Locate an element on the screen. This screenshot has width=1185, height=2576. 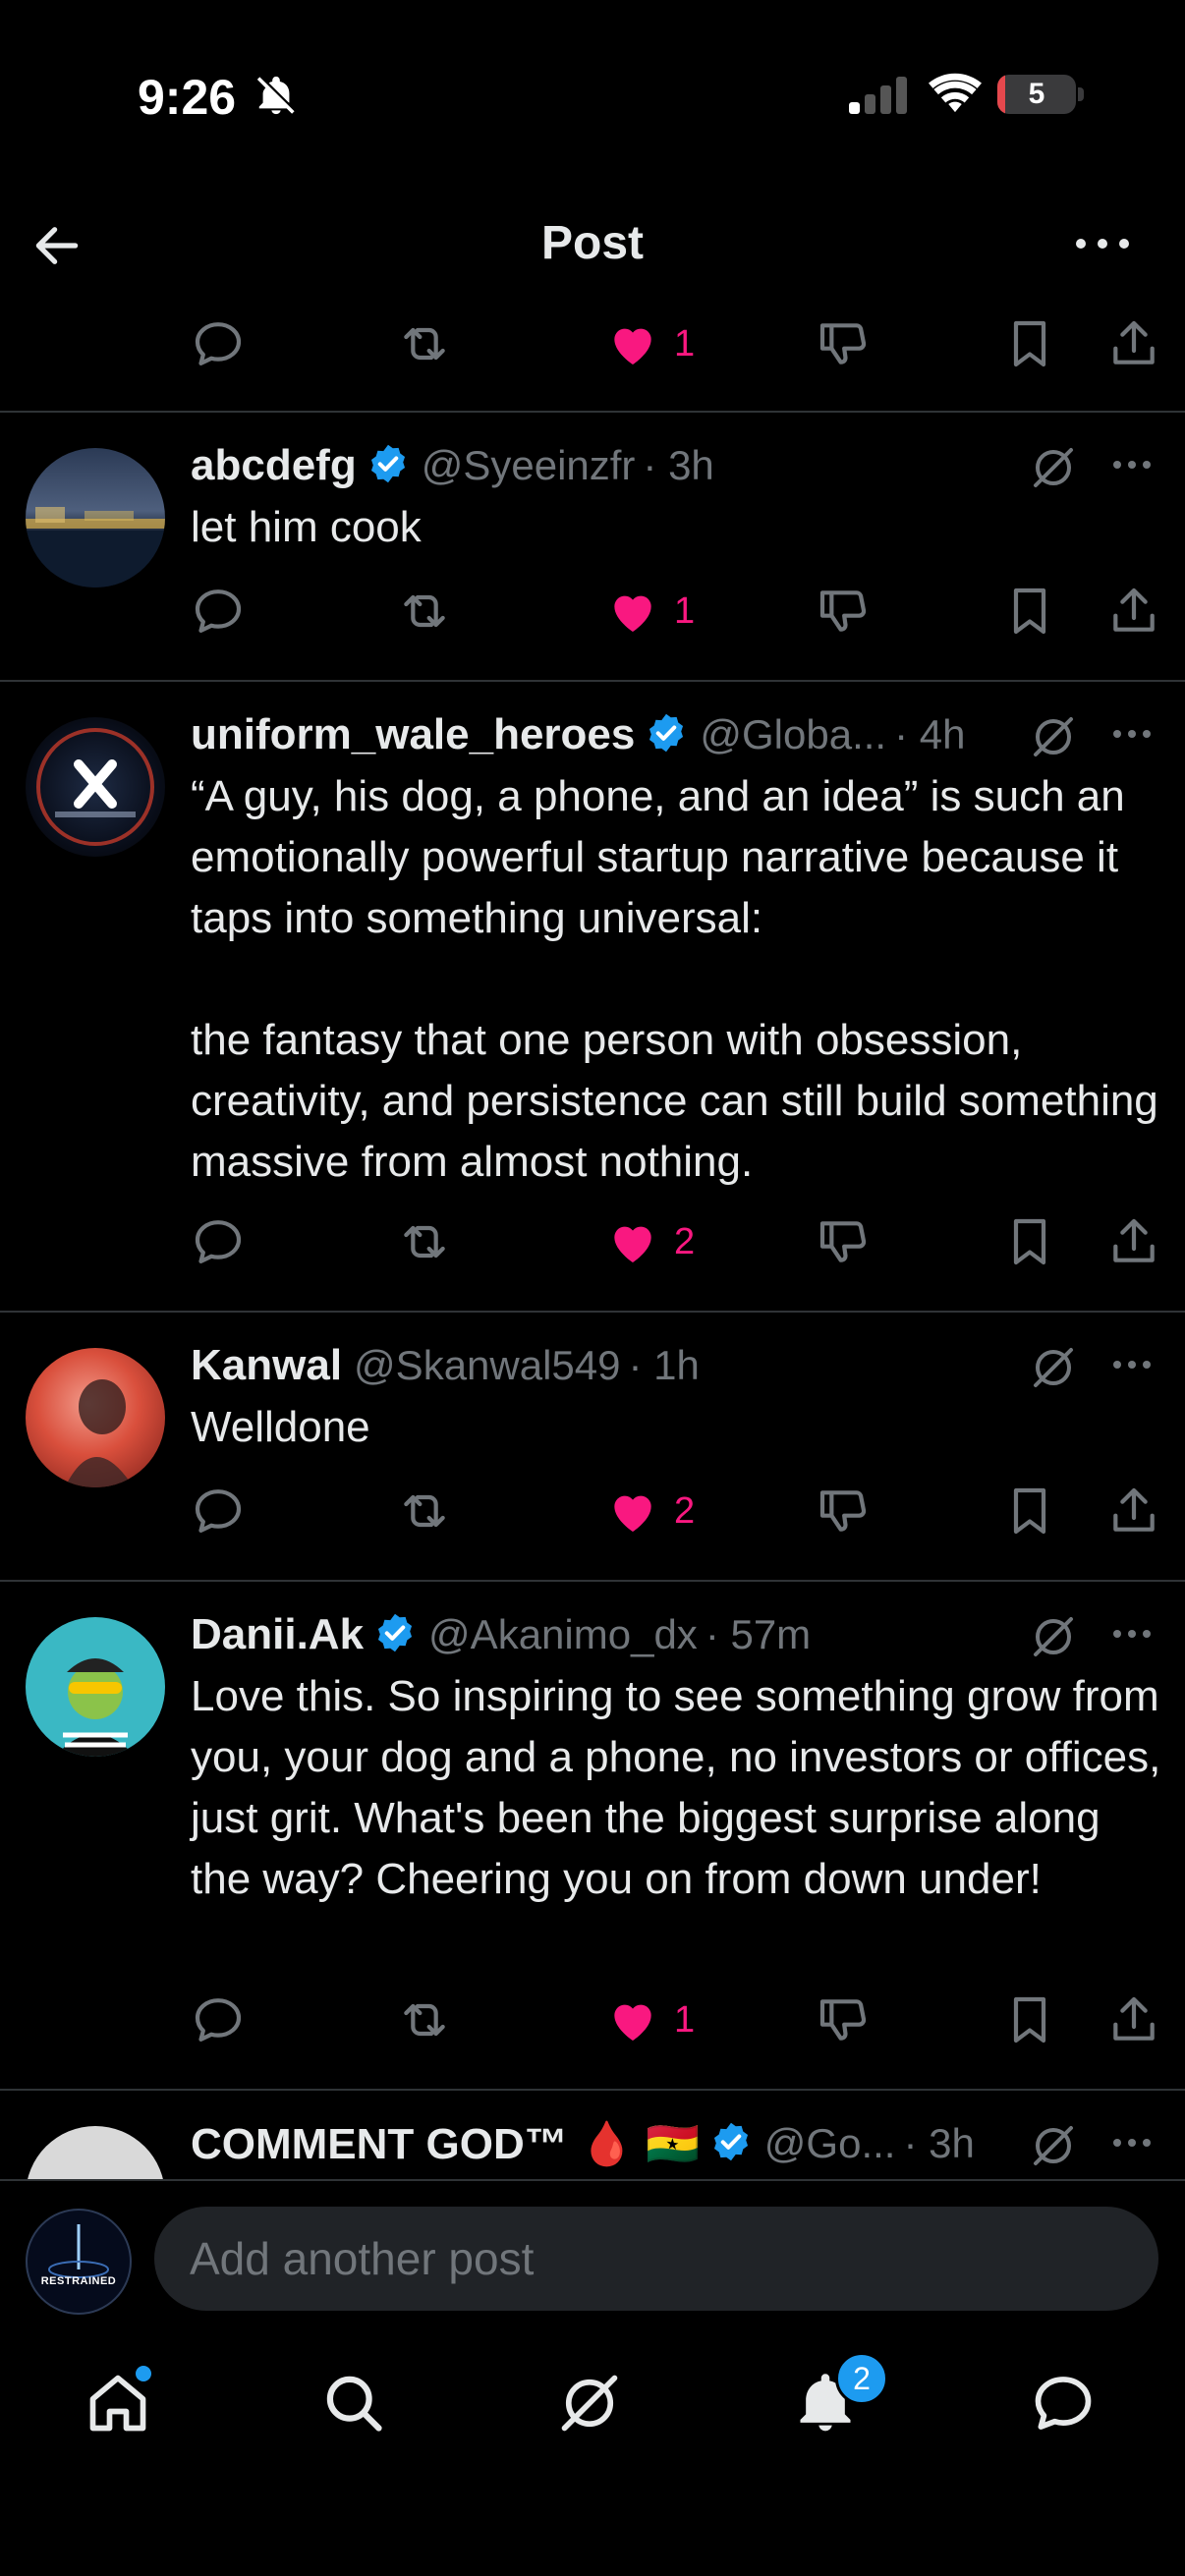
display-name: uniform_wale_heroes is located at coordinates (413, 734).